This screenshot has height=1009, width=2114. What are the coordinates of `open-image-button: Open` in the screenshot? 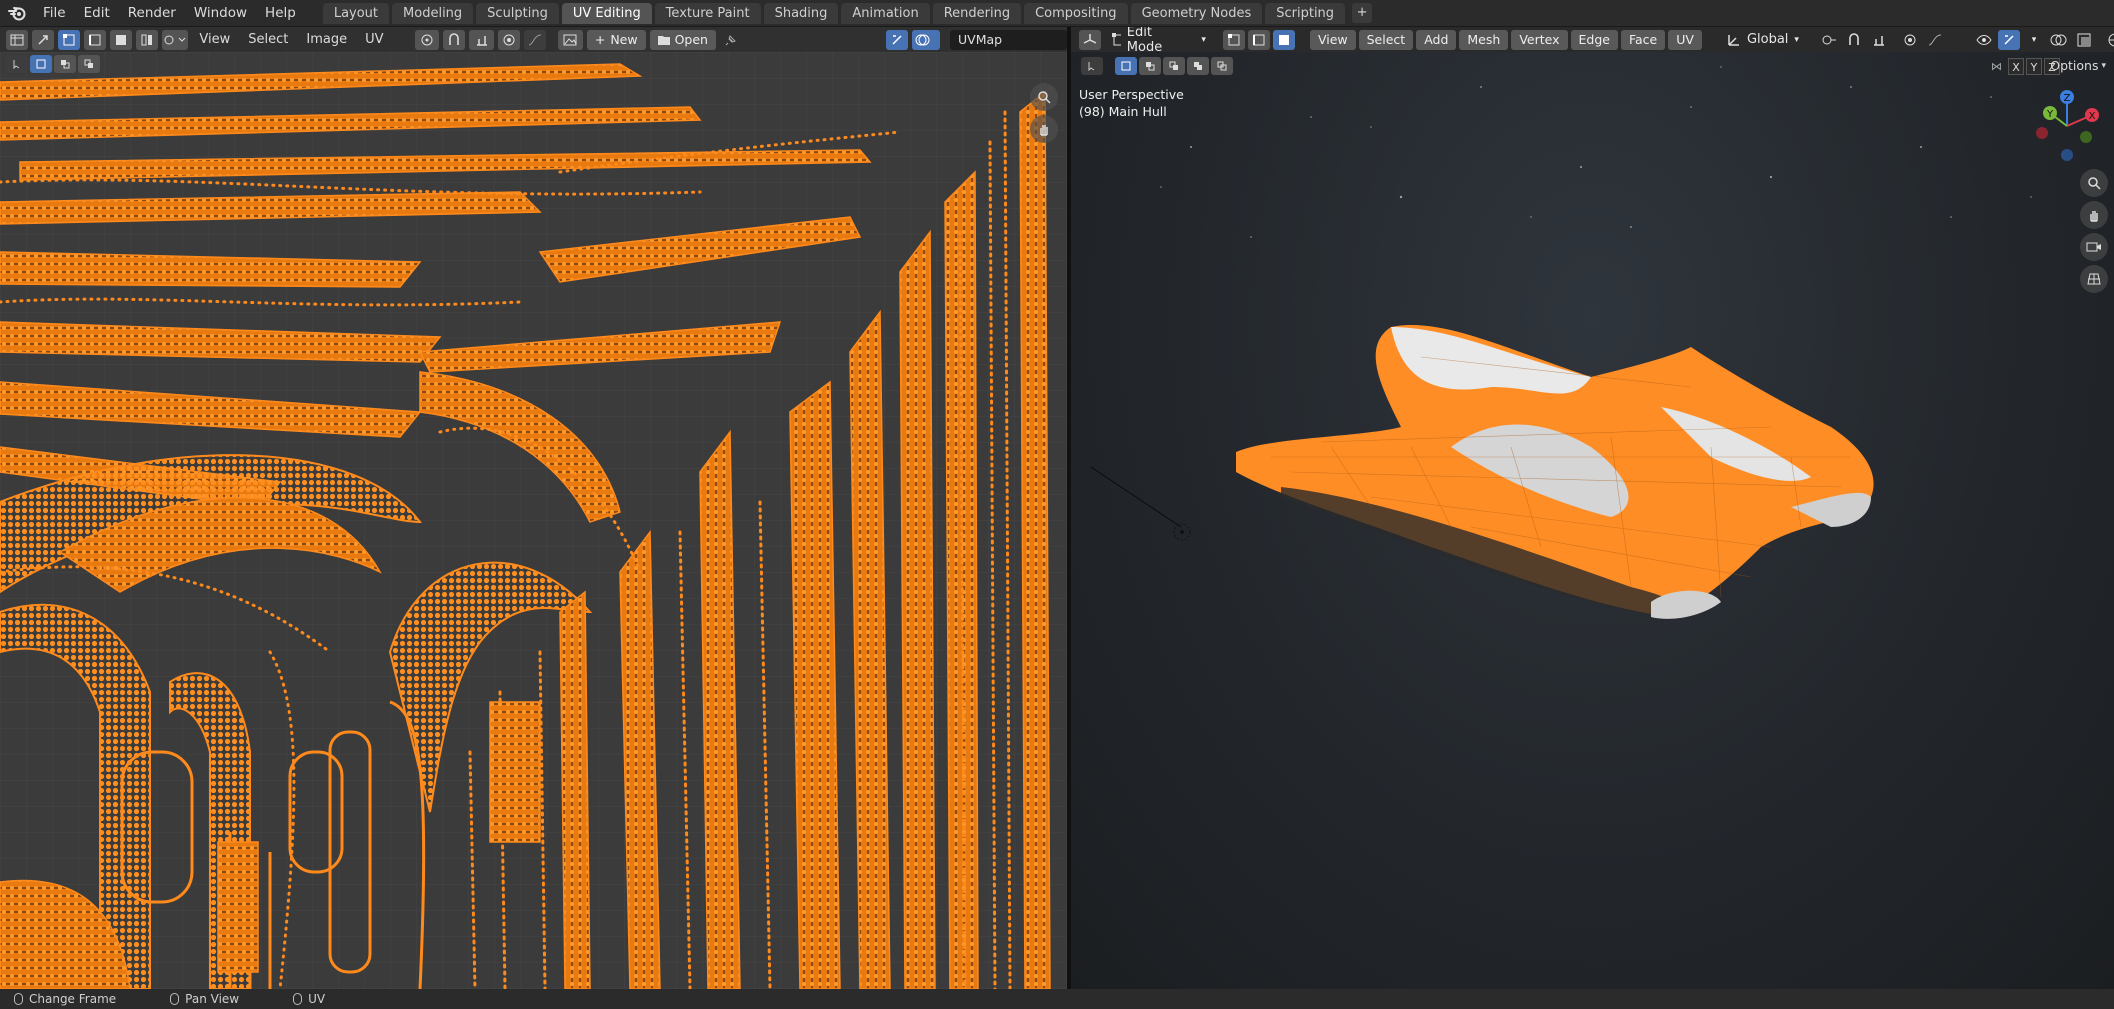 It's located at (682, 39).